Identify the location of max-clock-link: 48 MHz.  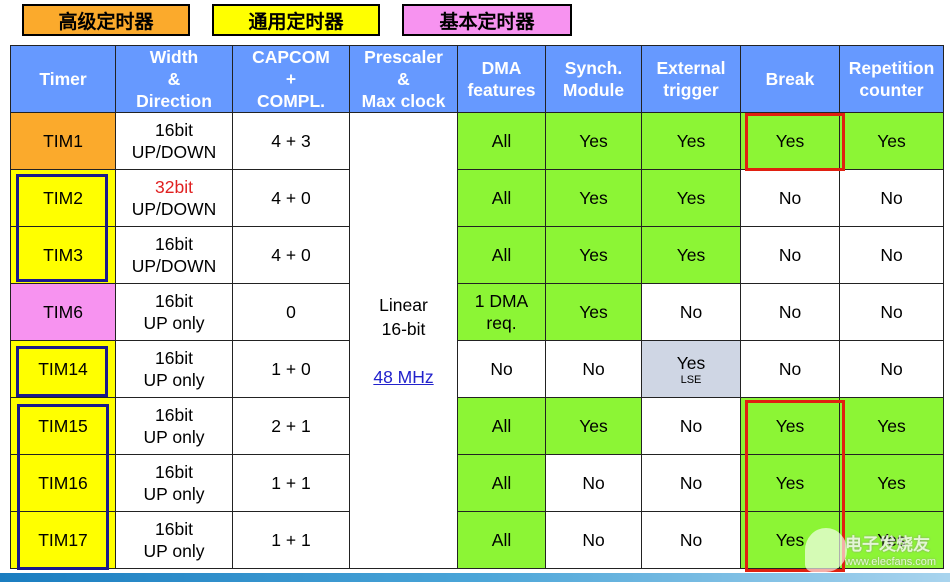
(403, 377).